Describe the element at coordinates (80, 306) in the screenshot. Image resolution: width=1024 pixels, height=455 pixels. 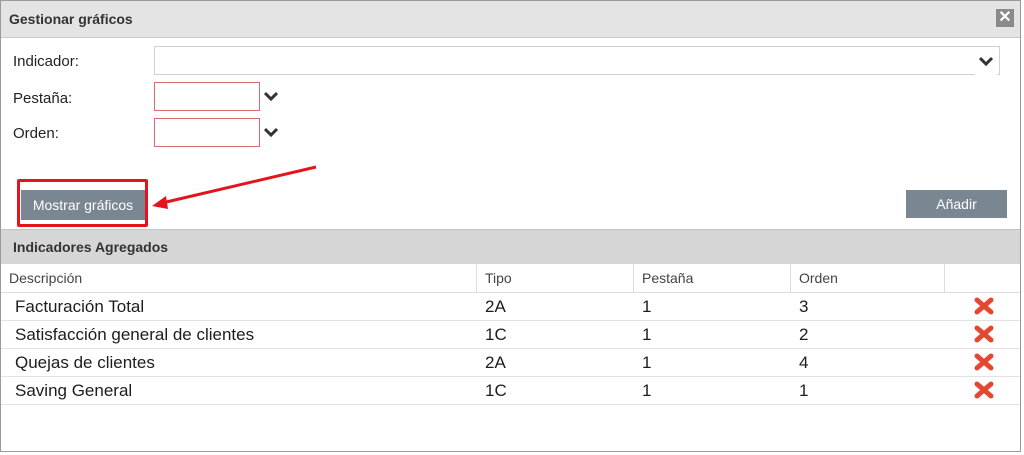
I see `cell-descripcion: Facturación Total` at that location.